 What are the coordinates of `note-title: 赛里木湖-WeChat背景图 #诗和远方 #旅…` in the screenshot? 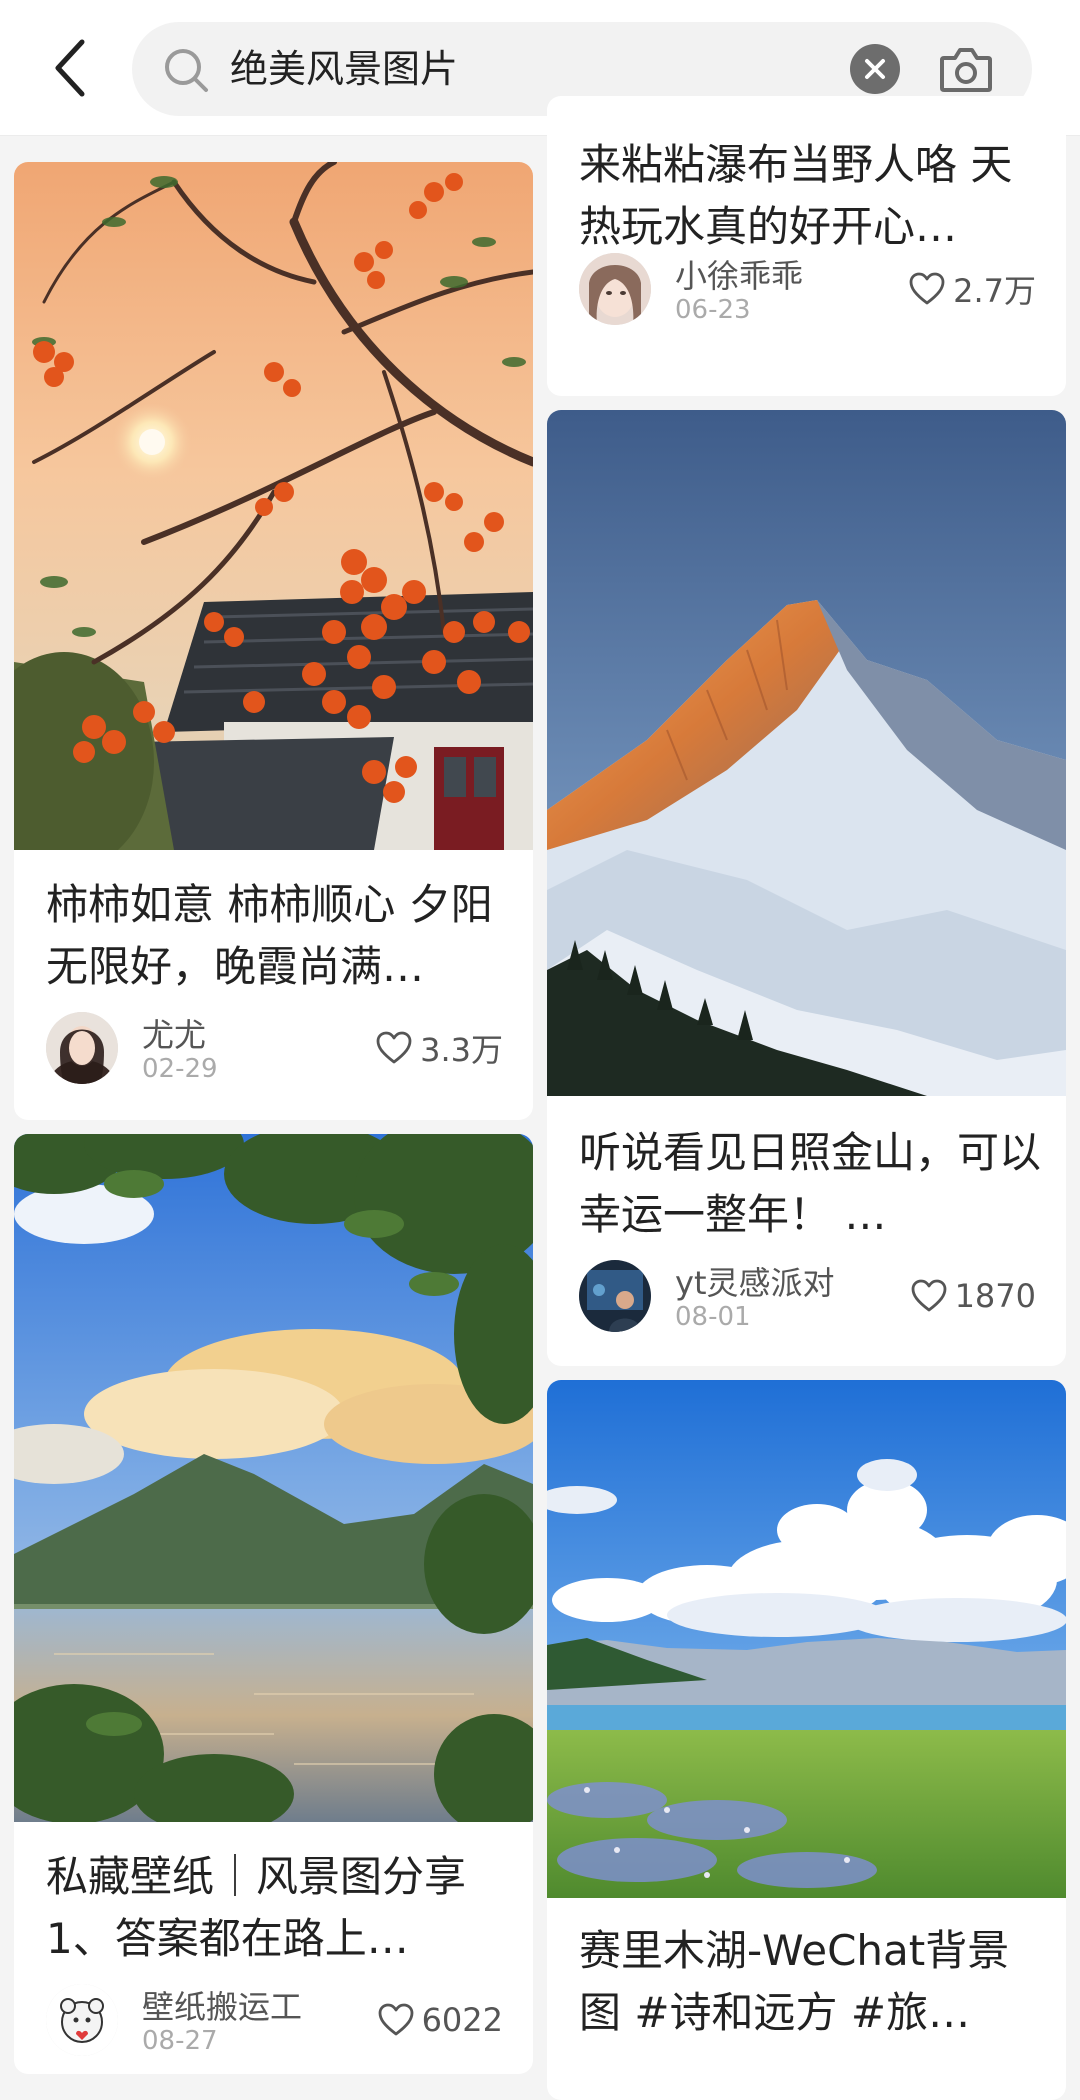 It's located at (794, 1981).